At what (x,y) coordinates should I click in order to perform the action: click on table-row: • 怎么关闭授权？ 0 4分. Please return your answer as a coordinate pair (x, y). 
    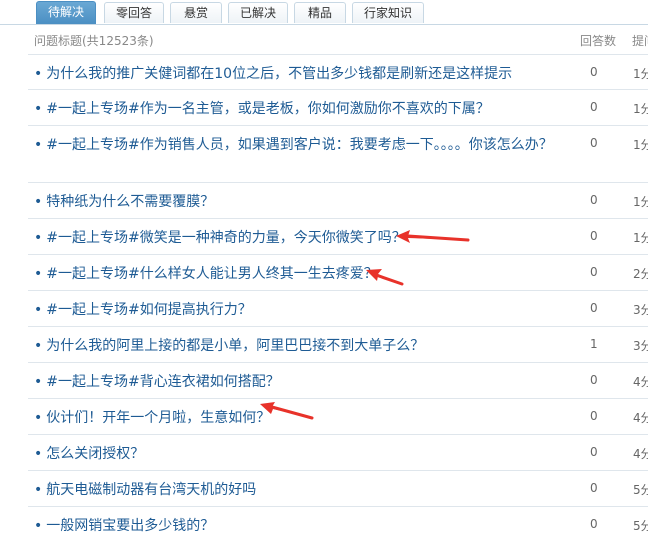
    Looking at the image, I should click on (338, 453).